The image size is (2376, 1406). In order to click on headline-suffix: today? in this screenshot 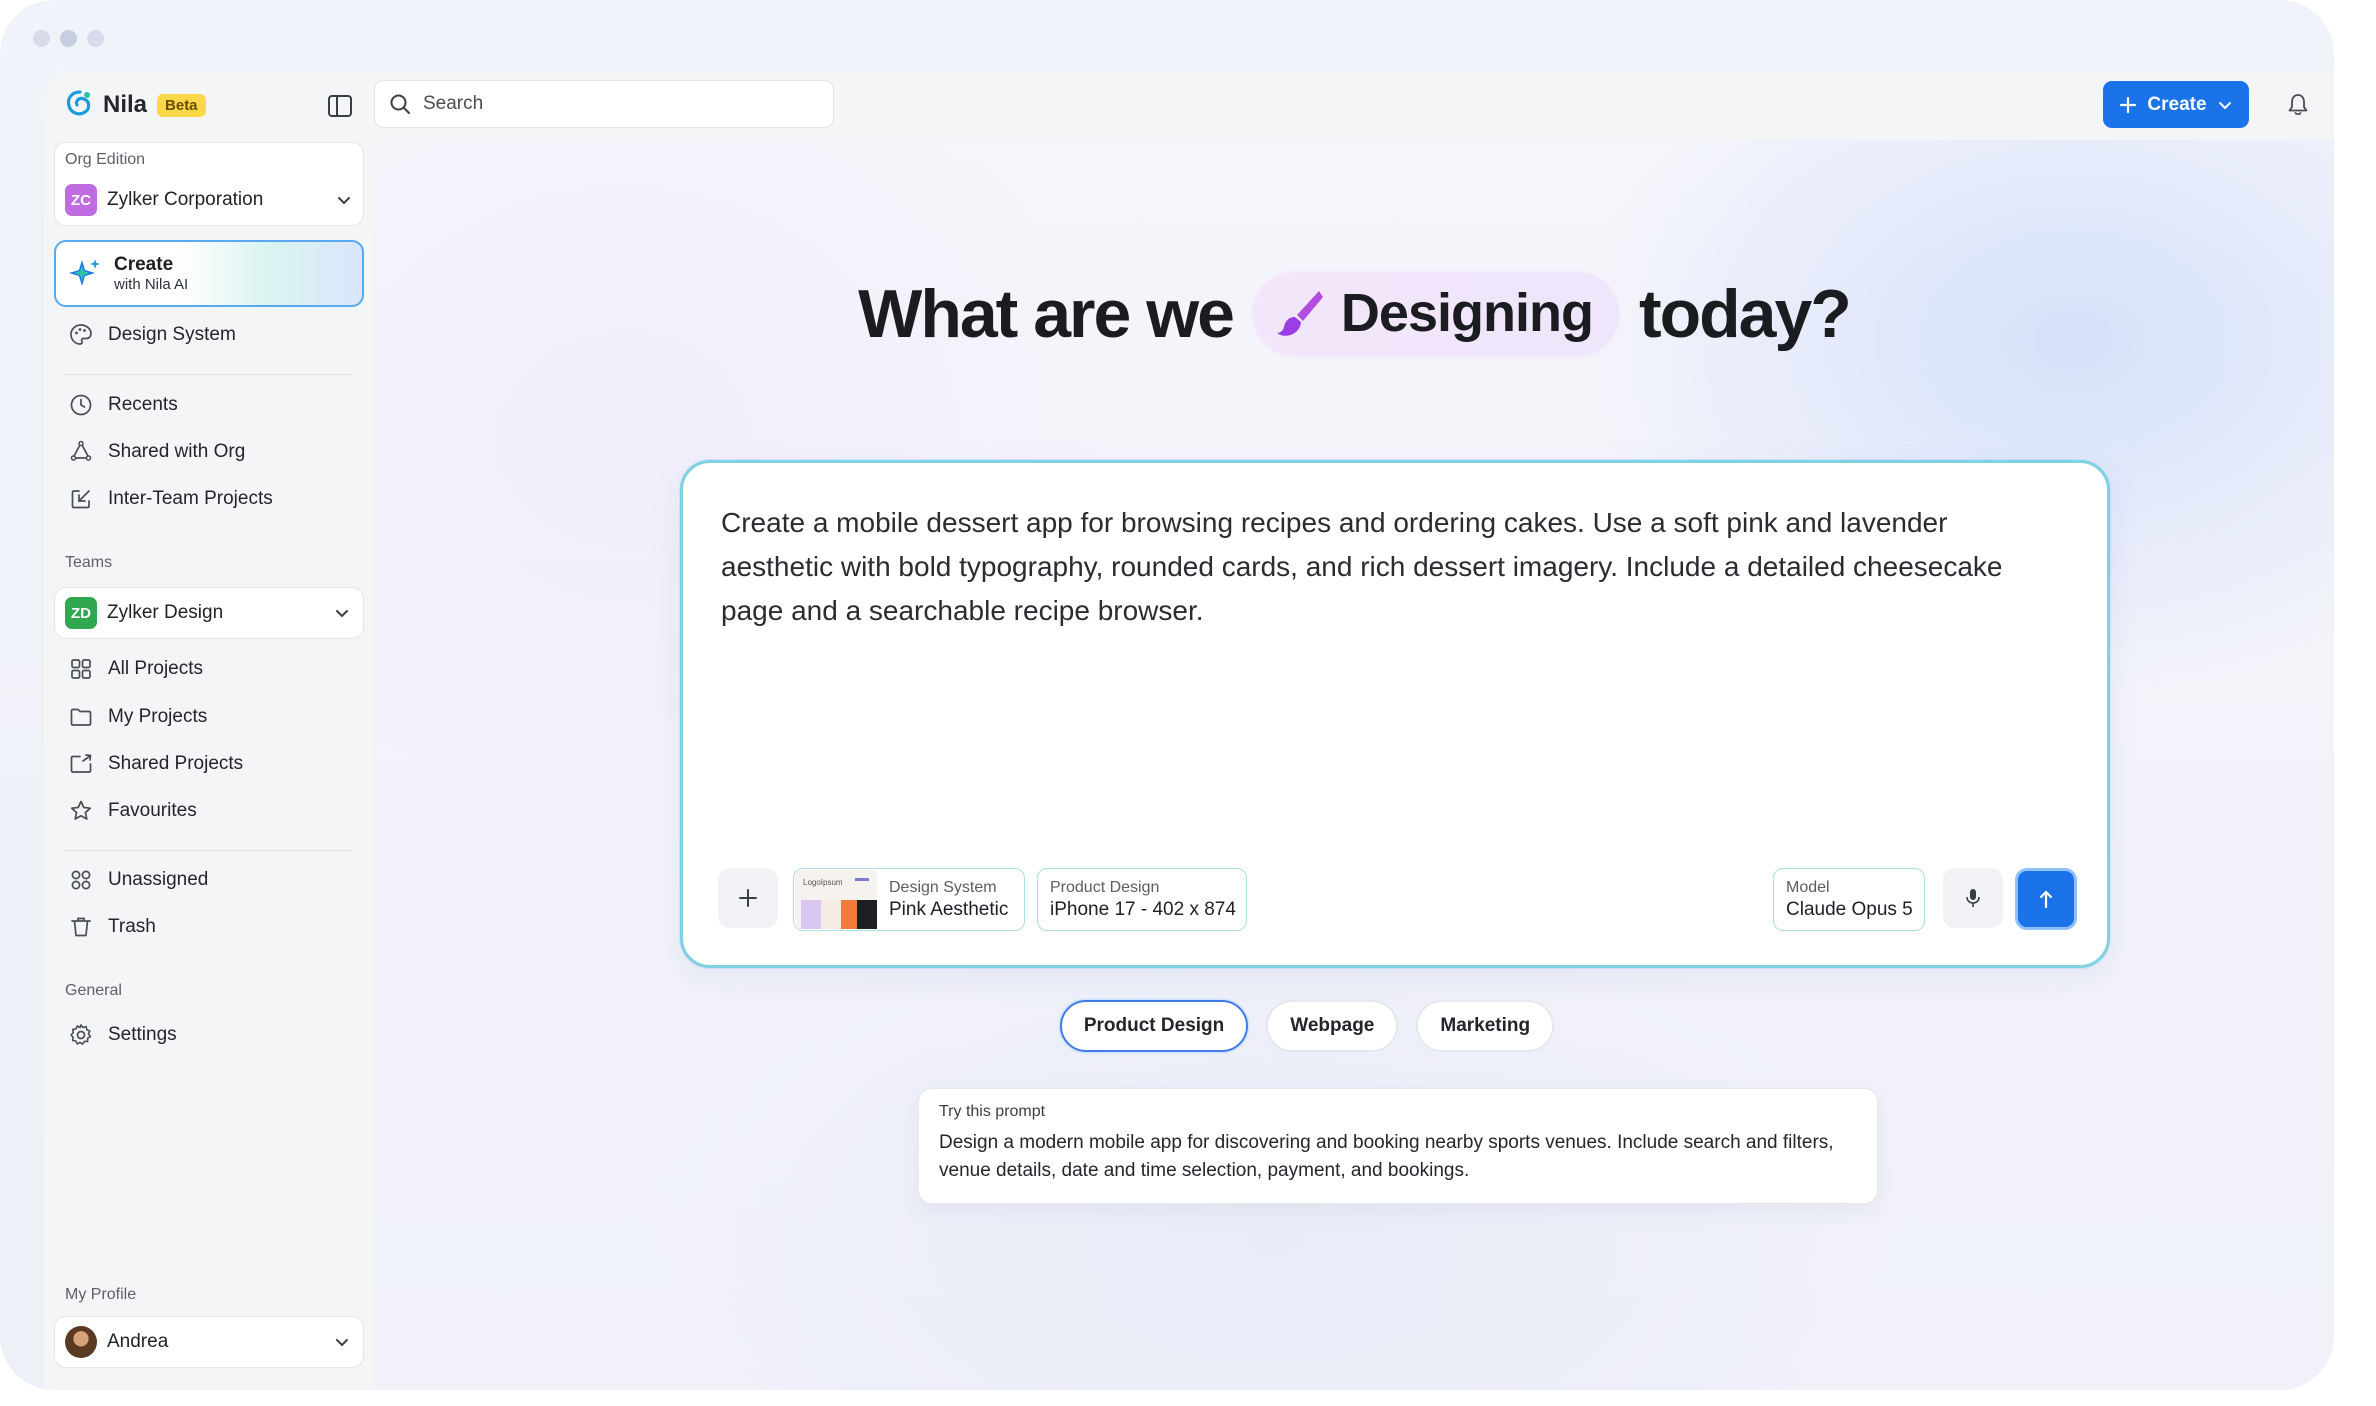, I will do `click(1745, 314)`.